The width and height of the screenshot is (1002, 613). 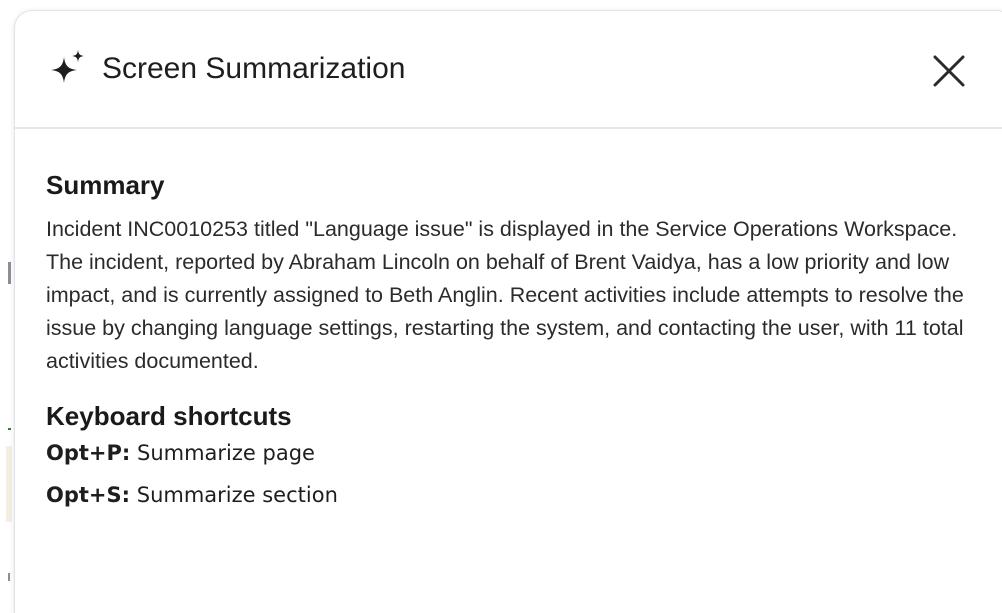 I want to click on close-icon, so click(x=949, y=71).